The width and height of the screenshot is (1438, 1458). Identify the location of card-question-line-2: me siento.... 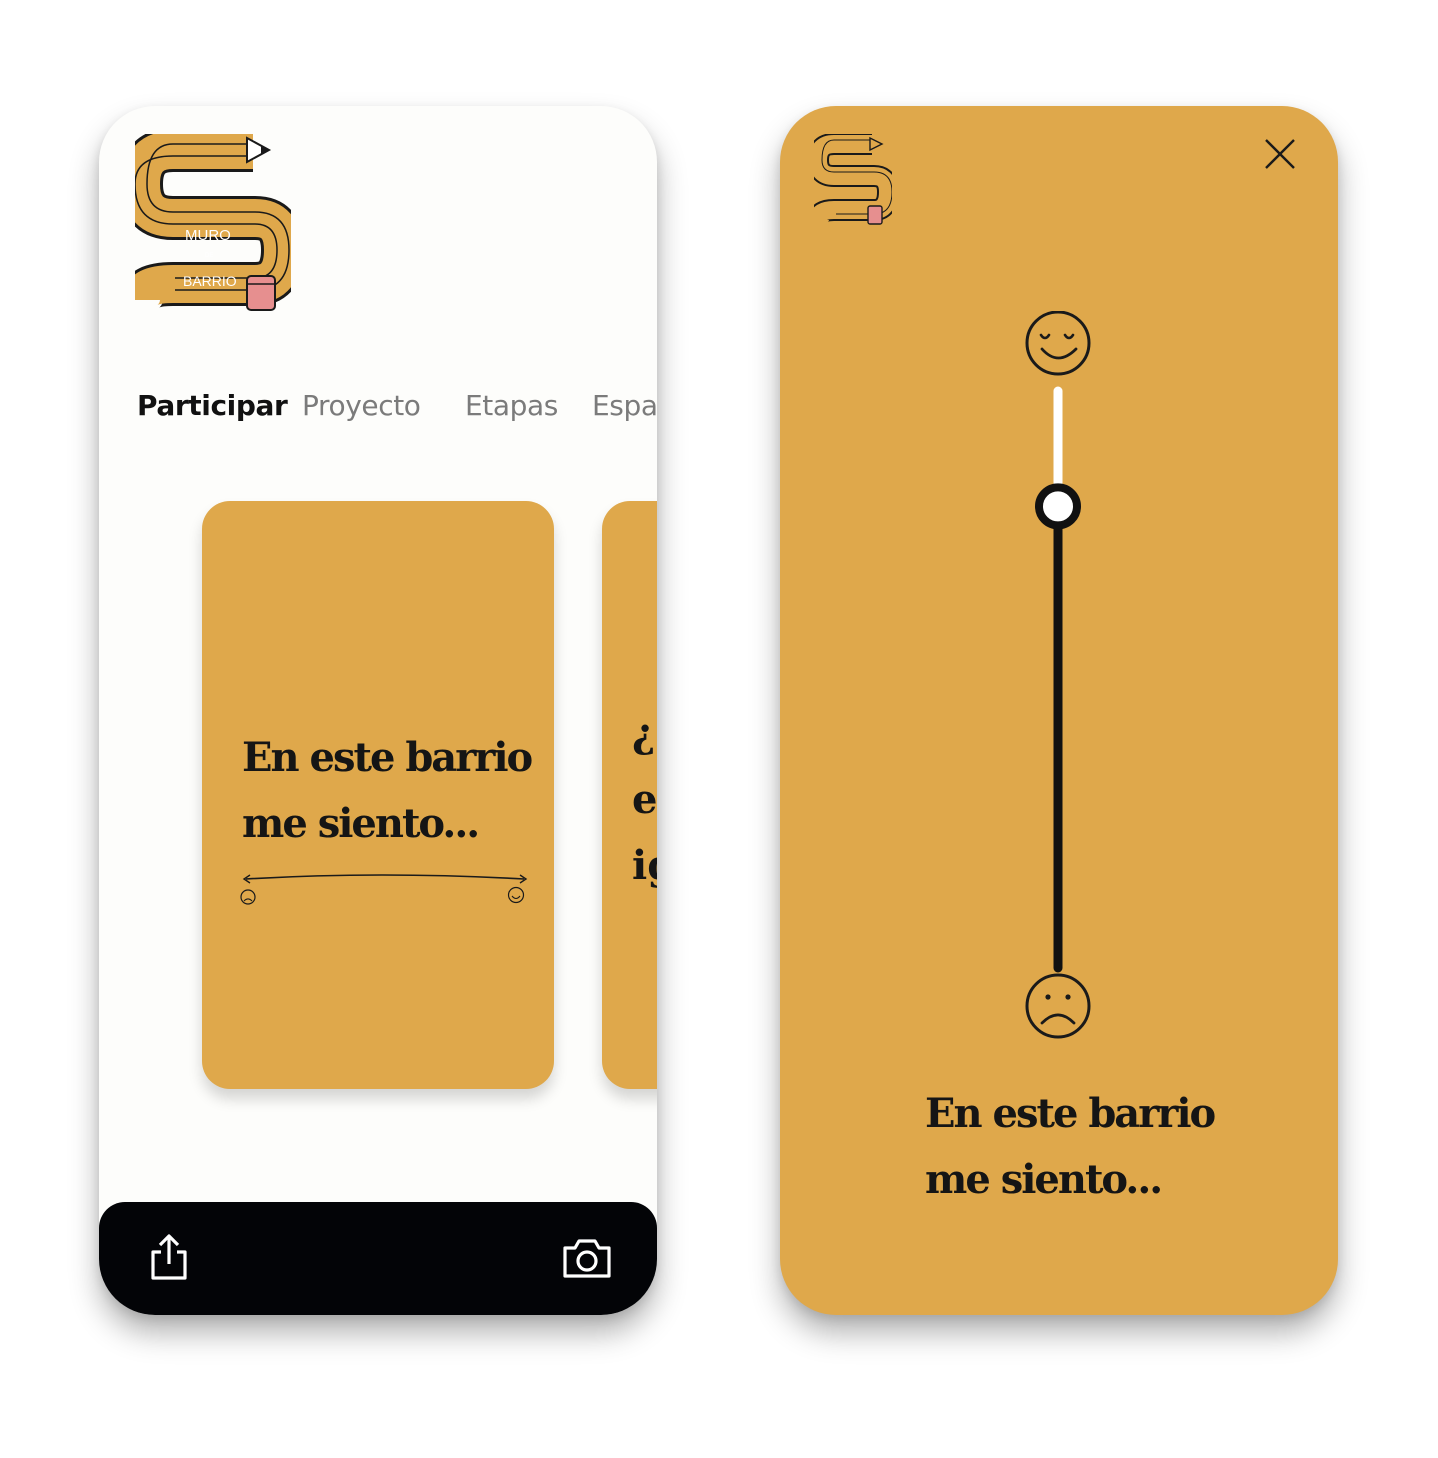
(361, 823).